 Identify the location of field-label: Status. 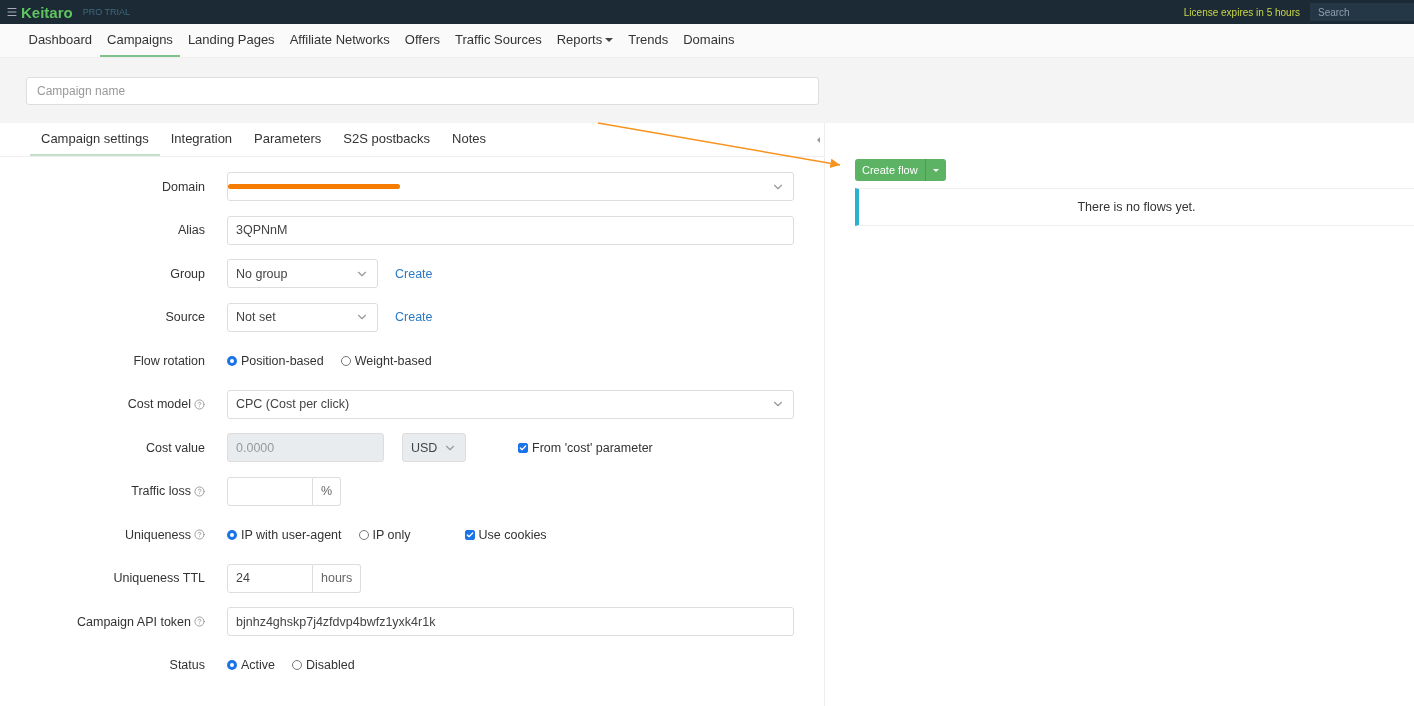
(187, 665).